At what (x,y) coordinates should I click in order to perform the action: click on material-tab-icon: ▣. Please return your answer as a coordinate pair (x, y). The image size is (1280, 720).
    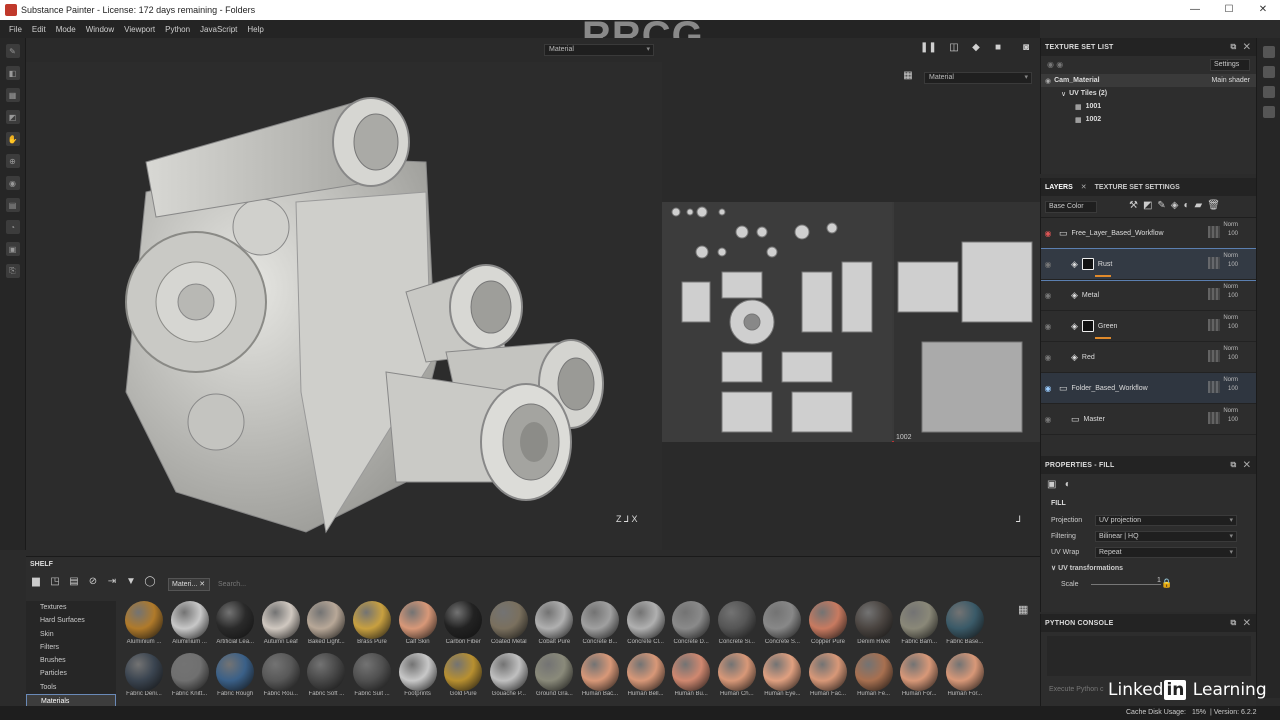
    Looking at the image, I should click on (1051, 484).